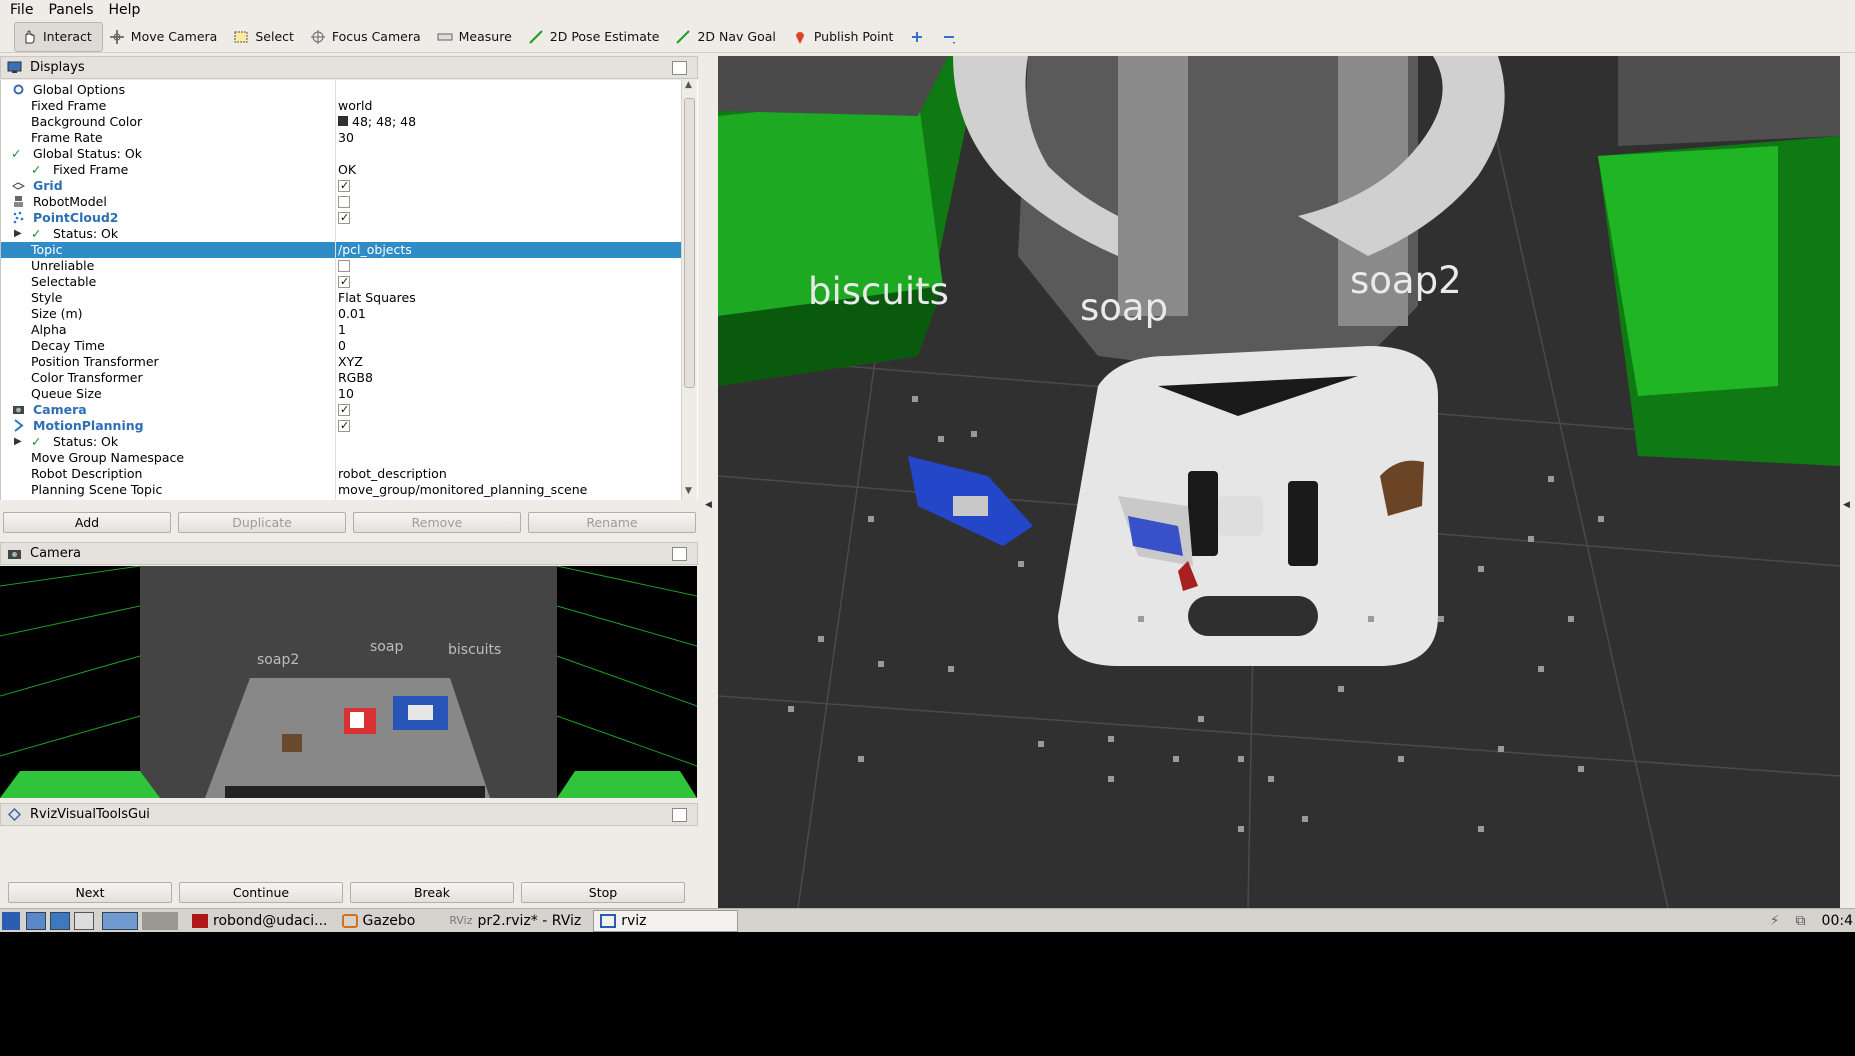  What do you see at coordinates (60, 920) in the screenshot?
I see `desktop-icon` at bounding box center [60, 920].